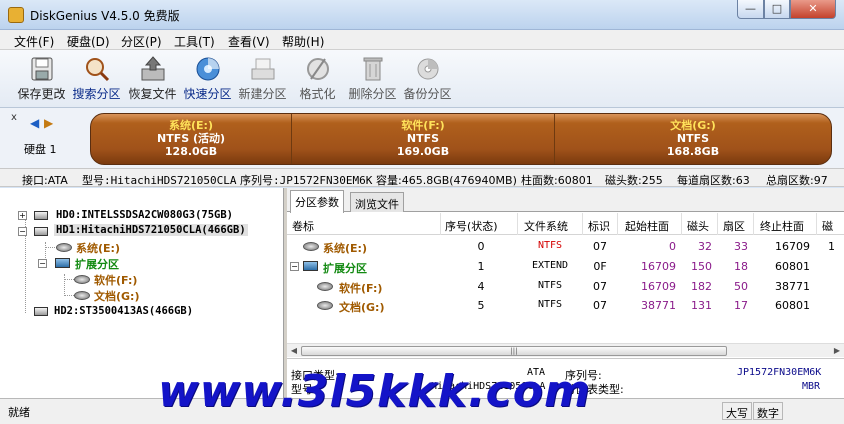 Image resolution: width=844 pixels, height=424 pixels. Describe the element at coordinates (303, 41) in the screenshot. I see `menu-help: 帮助(H)` at that location.